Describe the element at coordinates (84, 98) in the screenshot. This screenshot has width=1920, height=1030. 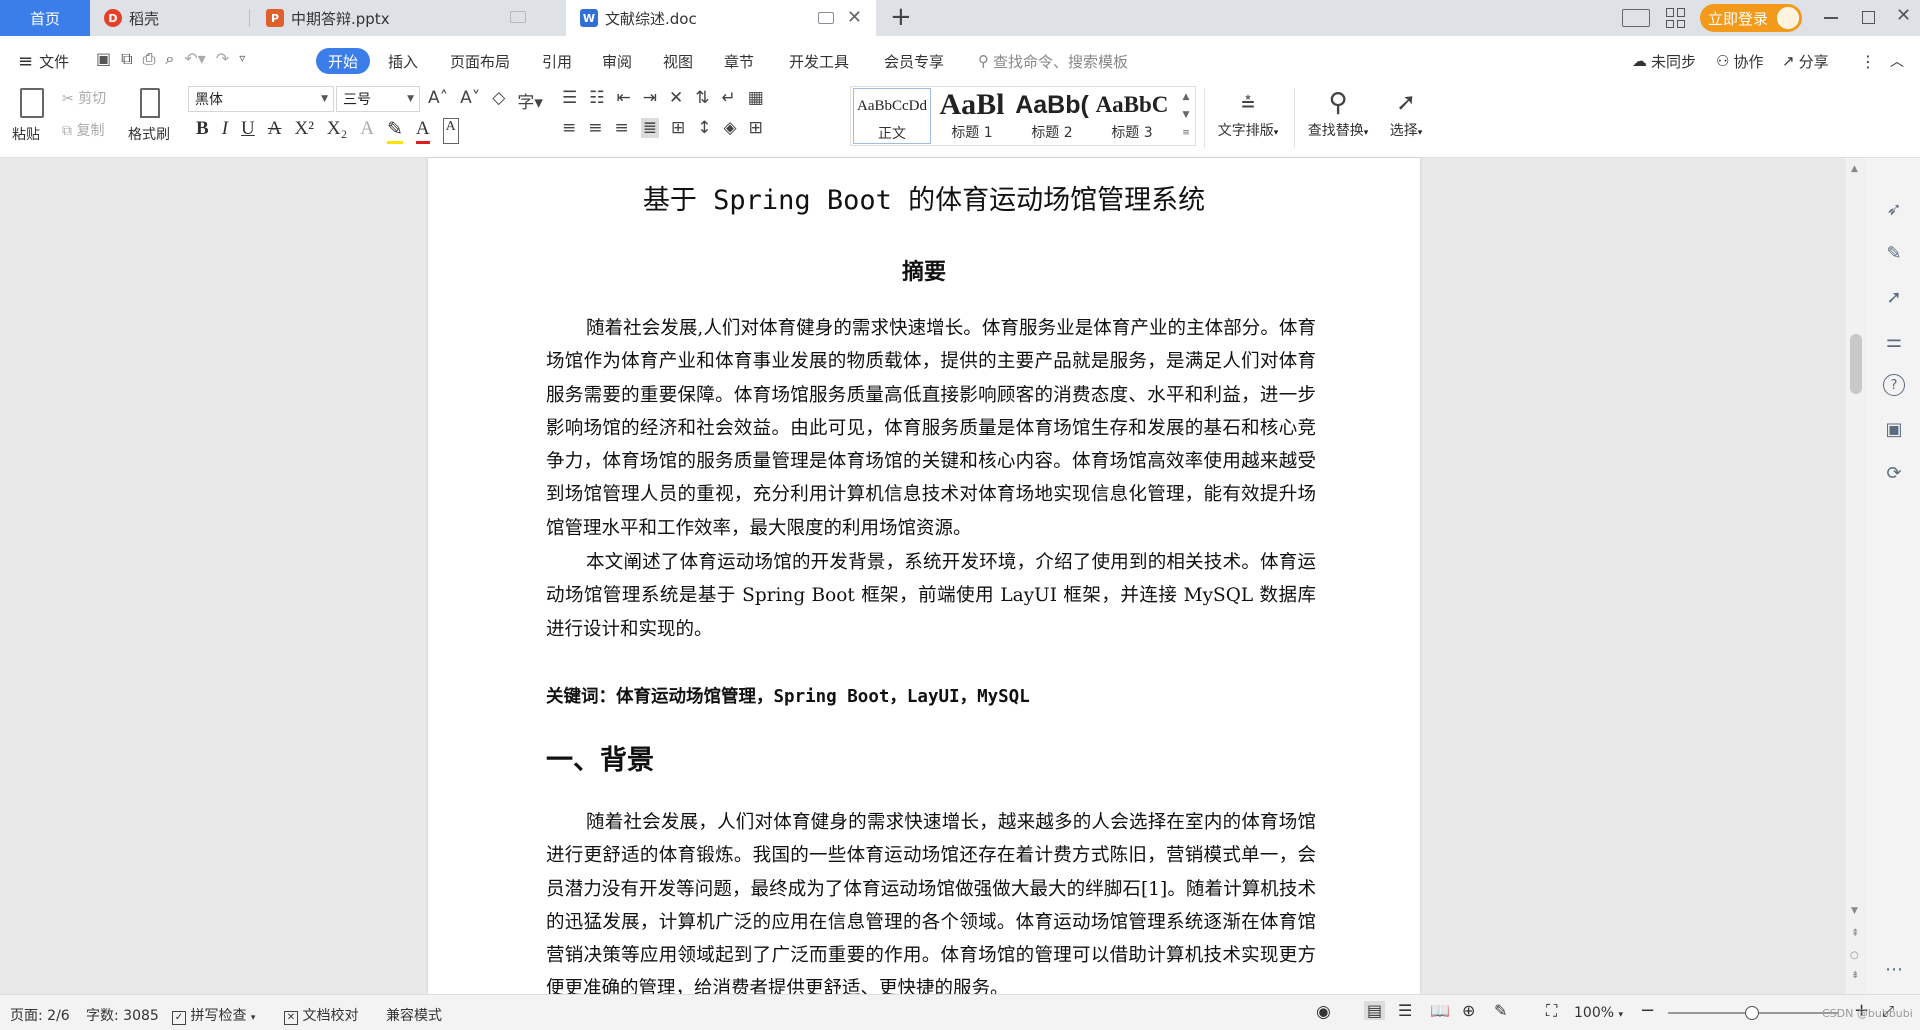
I see `cut-button: ✂ 剪切` at that location.